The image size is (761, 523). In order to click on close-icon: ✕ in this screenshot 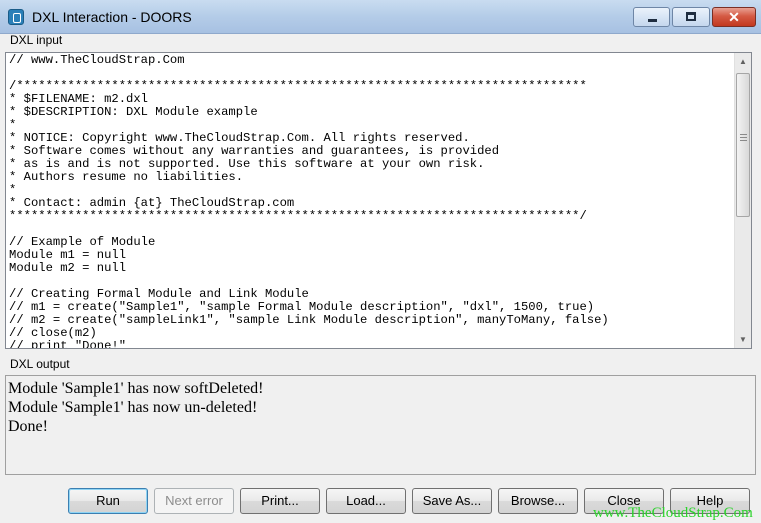, I will do `click(734, 17)`.